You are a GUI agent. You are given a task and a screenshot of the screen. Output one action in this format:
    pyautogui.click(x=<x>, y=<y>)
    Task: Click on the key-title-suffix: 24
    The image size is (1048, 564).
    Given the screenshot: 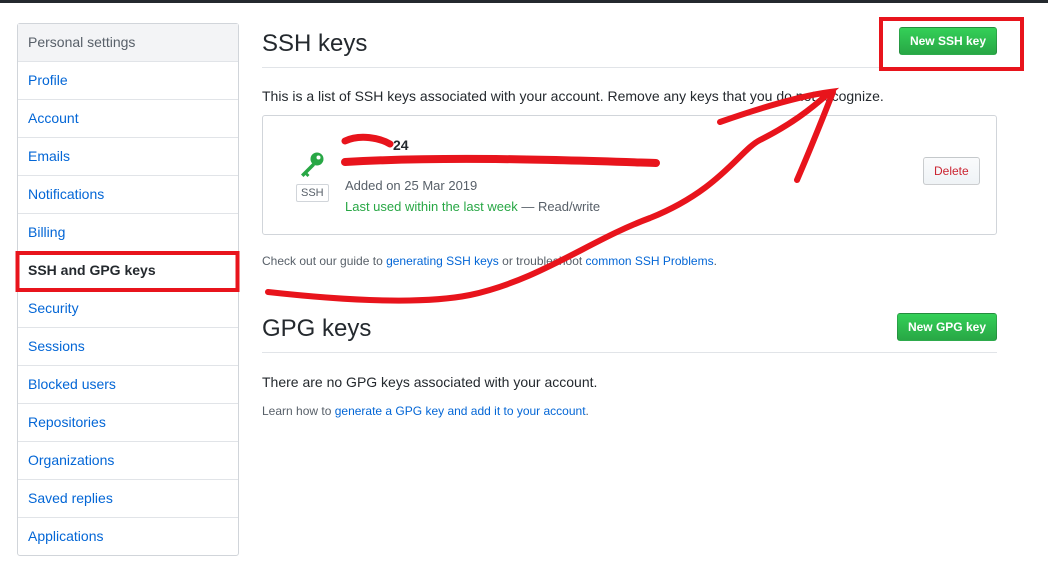 What is the action you would take?
    pyautogui.click(x=401, y=145)
    